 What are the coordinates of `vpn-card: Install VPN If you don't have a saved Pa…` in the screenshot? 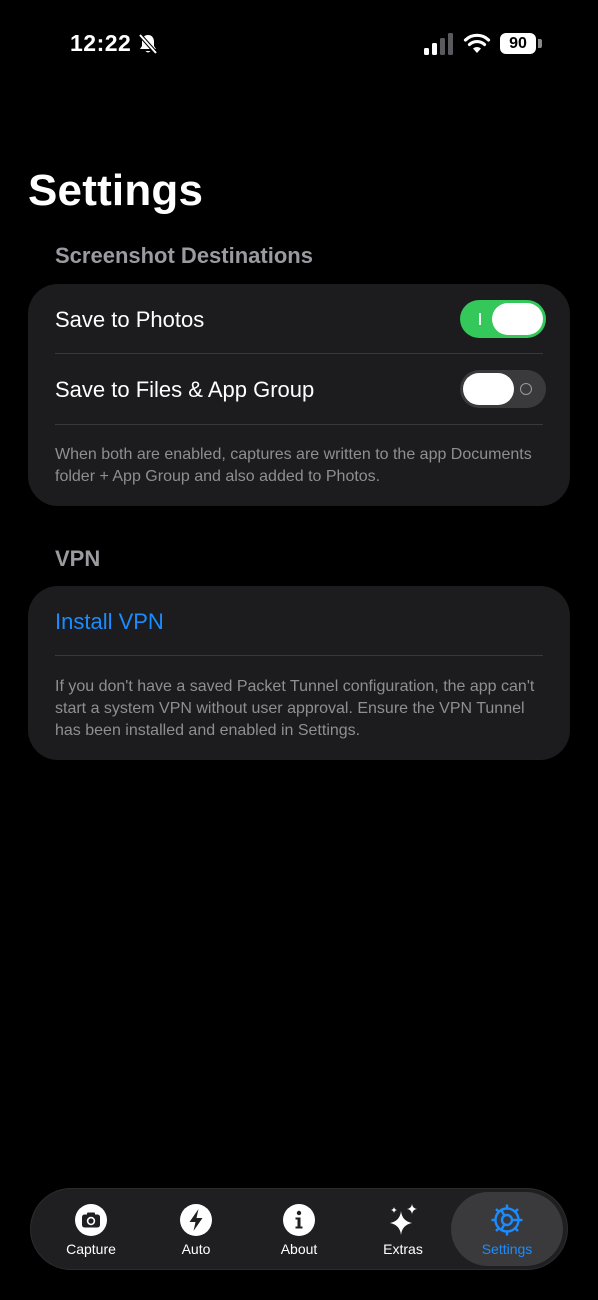 It's located at (299, 673).